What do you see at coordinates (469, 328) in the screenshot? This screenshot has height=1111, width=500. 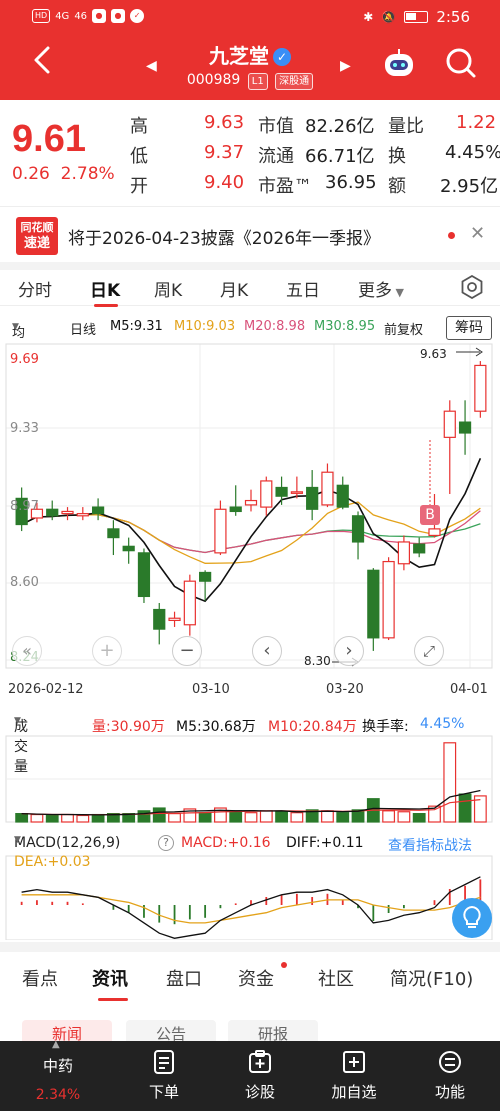 I see `chips-button: 筹码` at bounding box center [469, 328].